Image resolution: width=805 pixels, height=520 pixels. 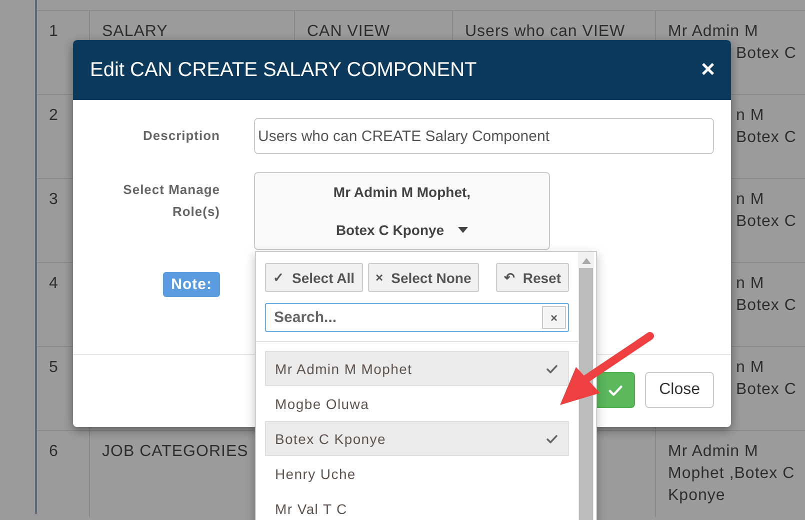 What do you see at coordinates (586, 386) in the screenshot?
I see `scrollbar` at bounding box center [586, 386].